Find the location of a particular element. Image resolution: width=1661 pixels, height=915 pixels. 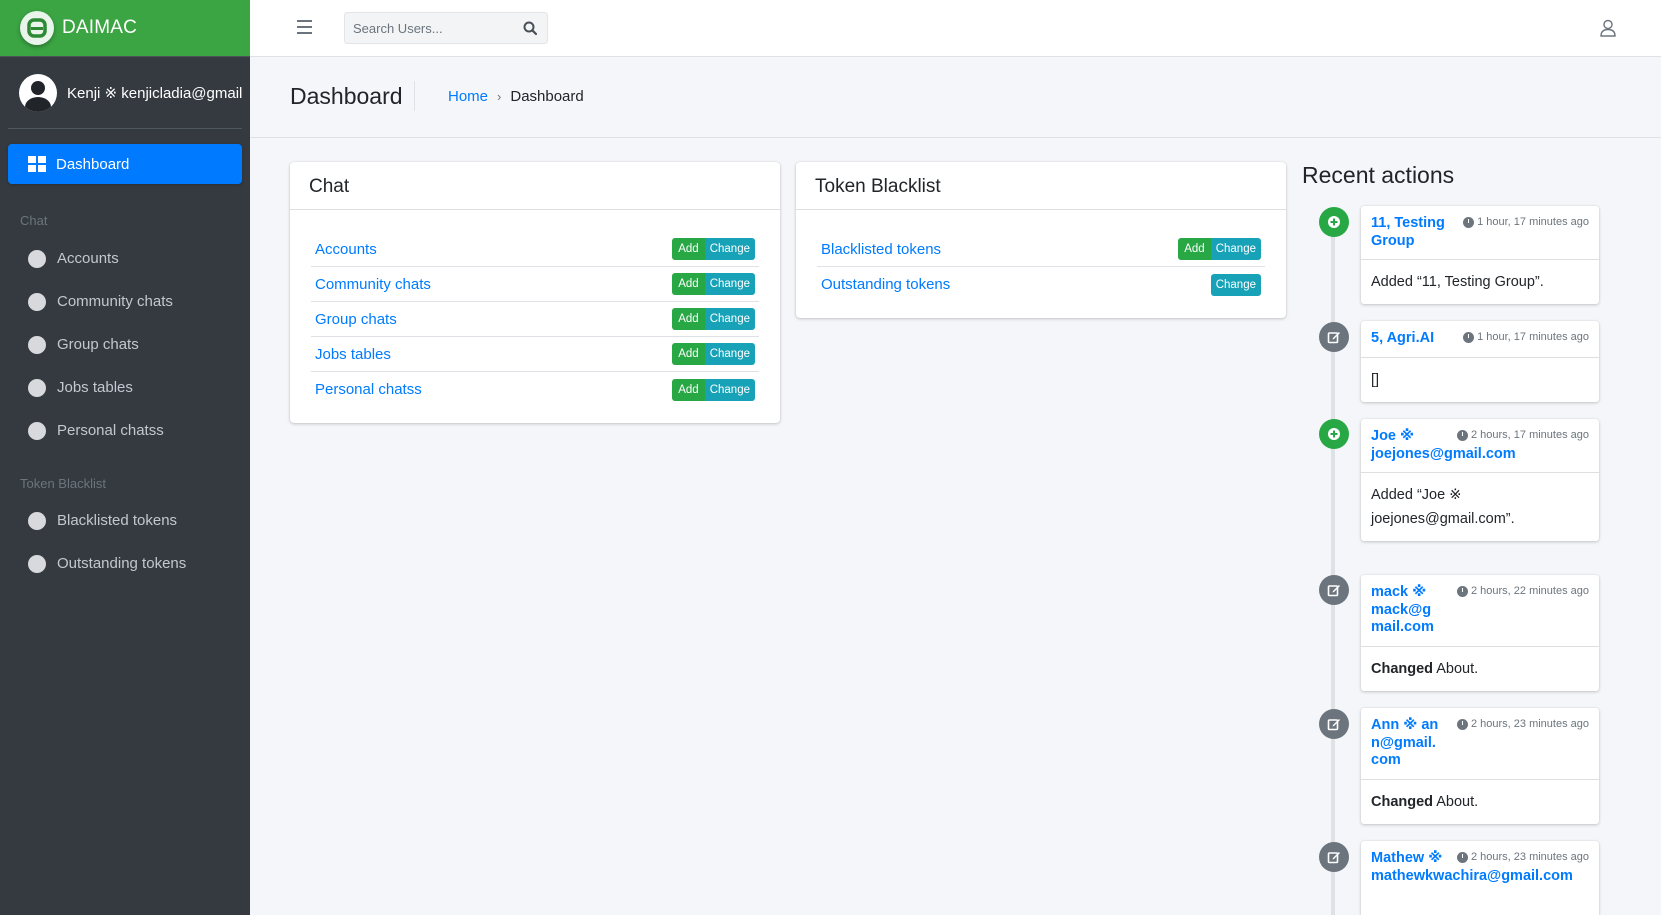

dashboard-icon is located at coordinates (37, 164).